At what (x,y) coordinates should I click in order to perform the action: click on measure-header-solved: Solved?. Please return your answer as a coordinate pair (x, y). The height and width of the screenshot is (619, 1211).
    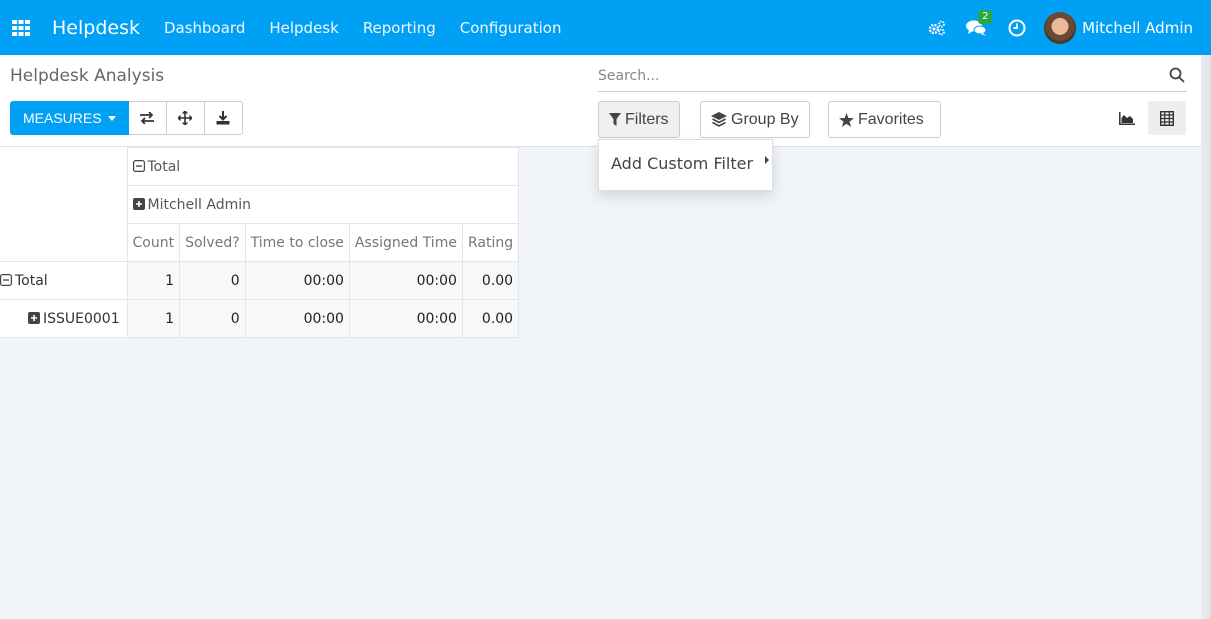
    Looking at the image, I should click on (212, 242).